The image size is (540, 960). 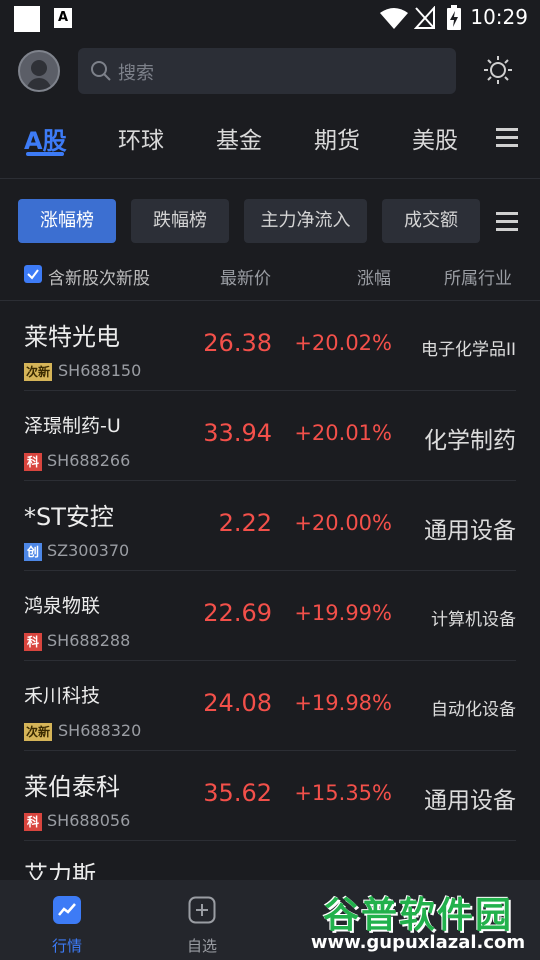 I want to click on nav-watchlist: 自选, so click(x=202, y=920).